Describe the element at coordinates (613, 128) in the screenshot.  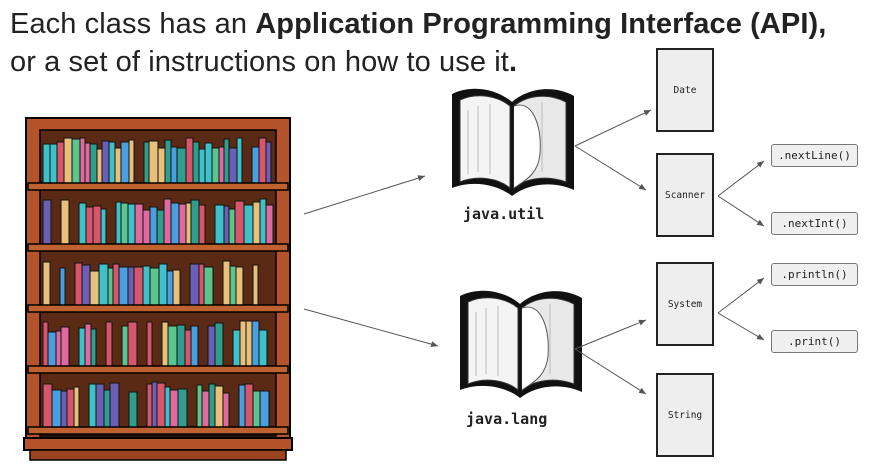
I see `arrow-util-to-date` at that location.